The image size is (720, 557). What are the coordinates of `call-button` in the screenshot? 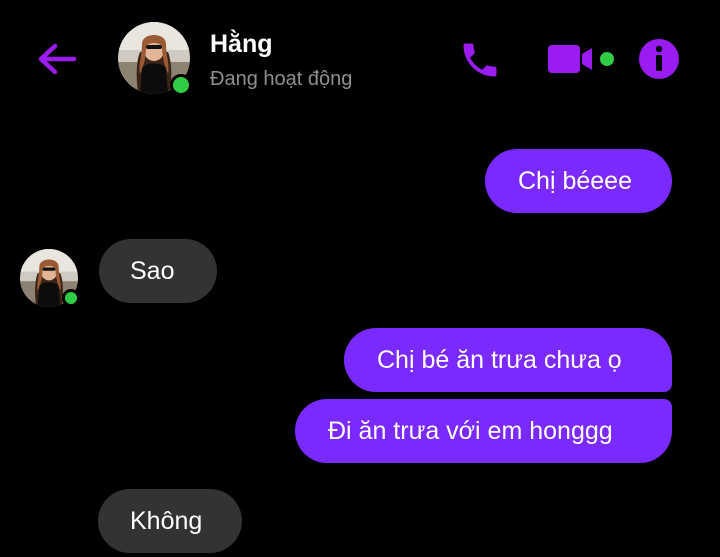 It's located at (480, 60).